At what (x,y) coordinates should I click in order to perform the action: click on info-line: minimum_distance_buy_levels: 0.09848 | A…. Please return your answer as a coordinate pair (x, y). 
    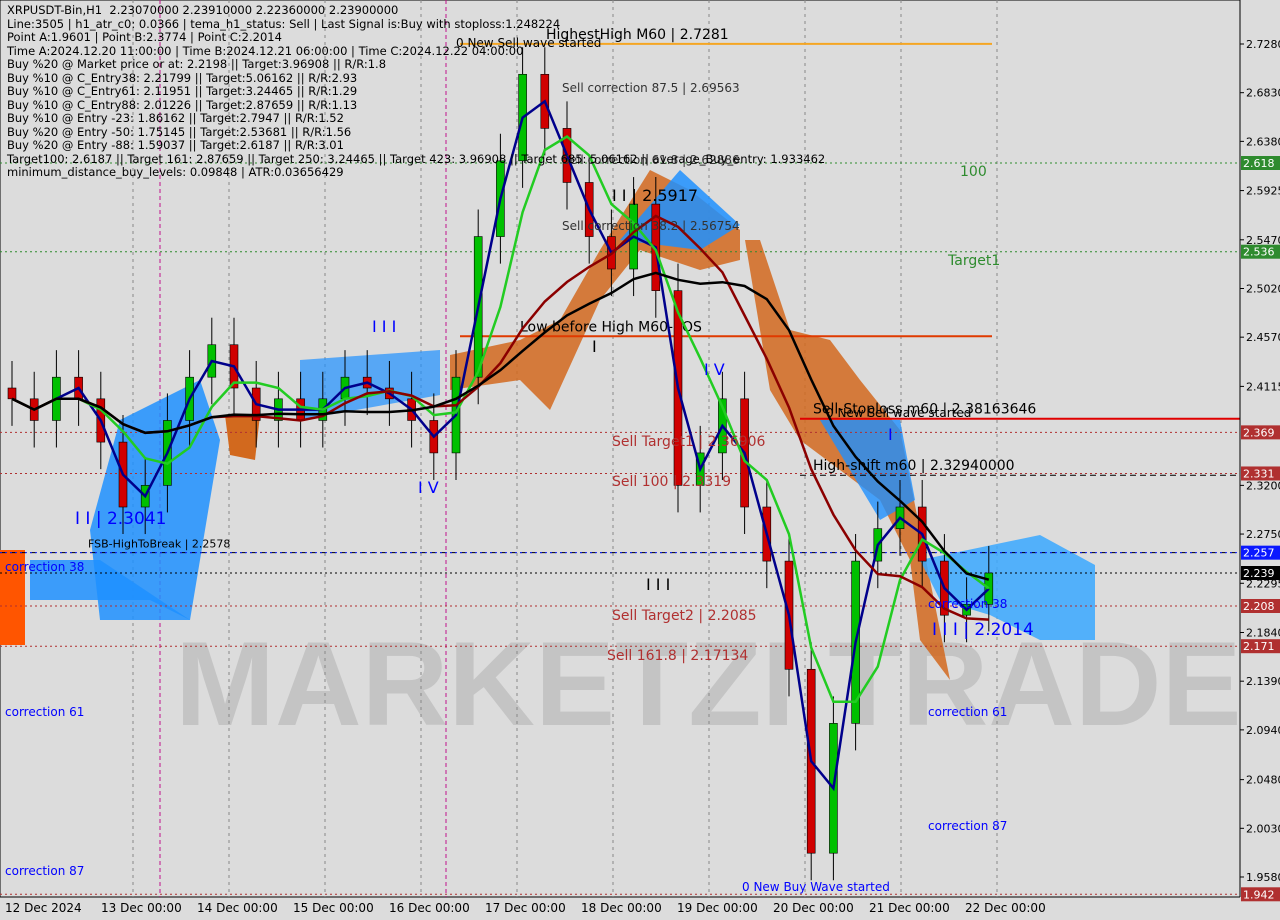
    Looking at the image, I should click on (175, 172).